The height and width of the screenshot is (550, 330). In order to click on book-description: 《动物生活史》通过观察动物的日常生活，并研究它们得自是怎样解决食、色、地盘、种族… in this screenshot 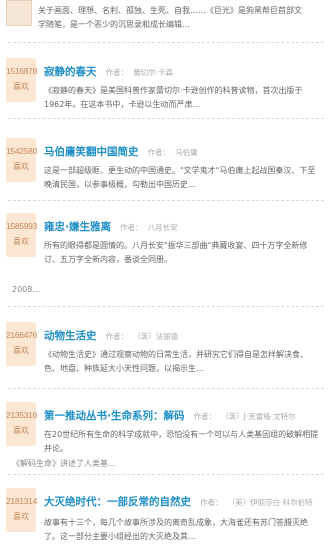, I will do `click(176, 361)`.